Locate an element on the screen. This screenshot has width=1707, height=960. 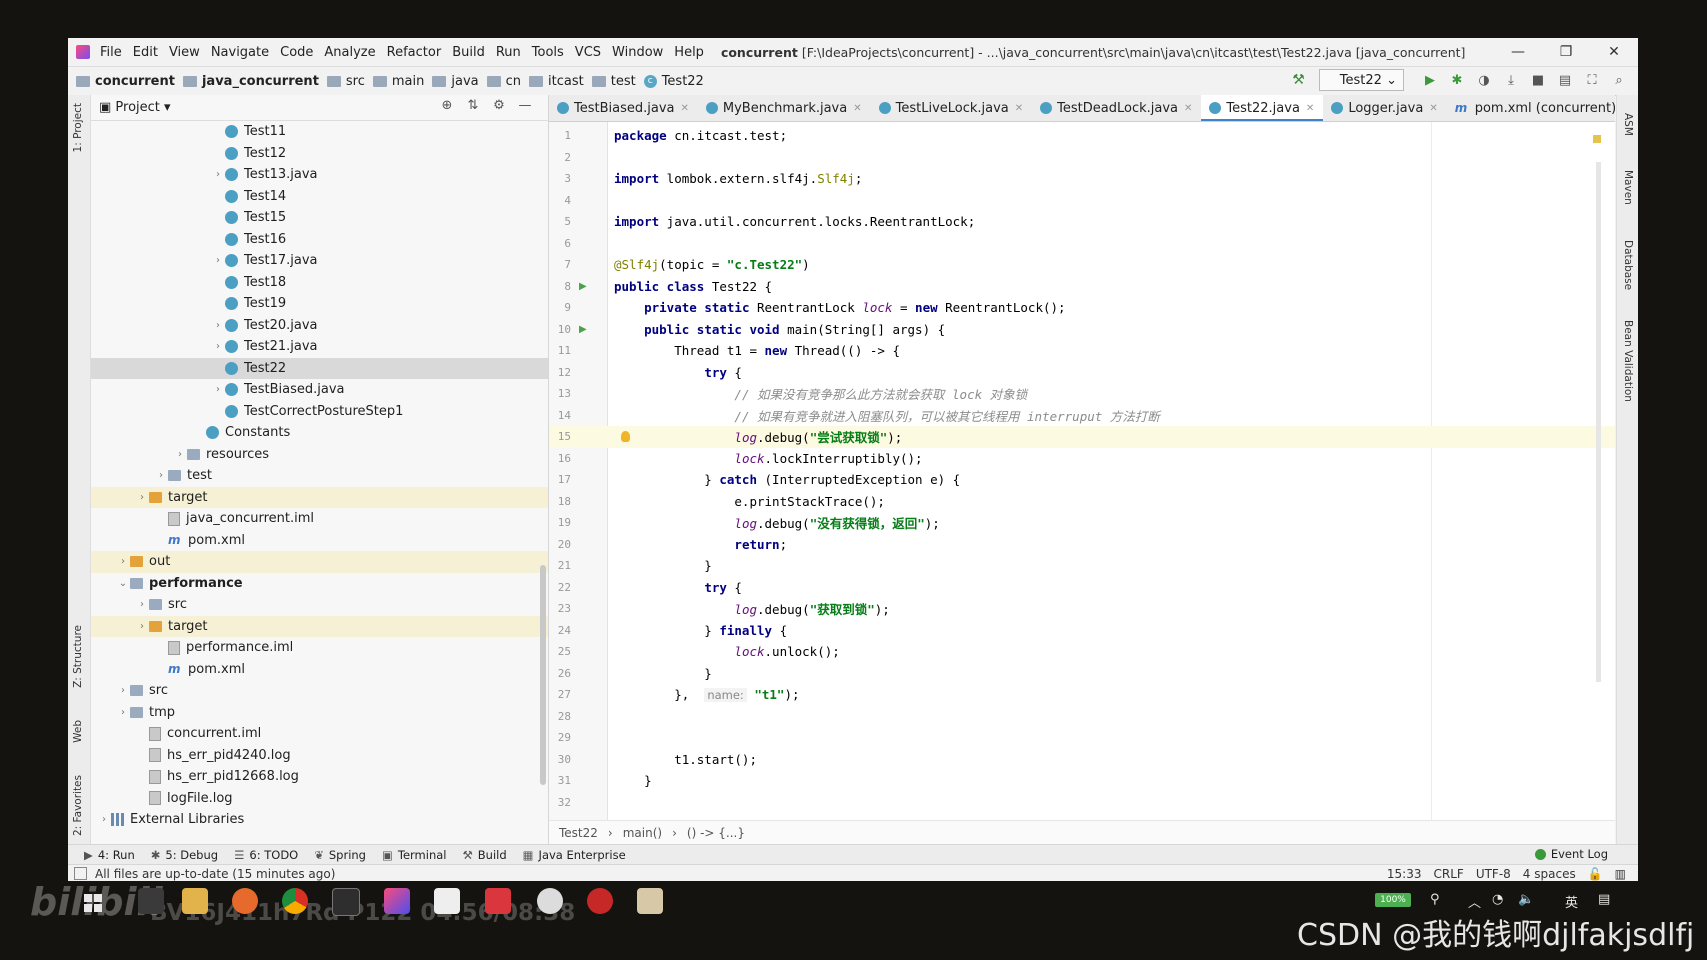
code-line: 16 lock.lockInterruptibly(); is located at coordinates (1082, 459).